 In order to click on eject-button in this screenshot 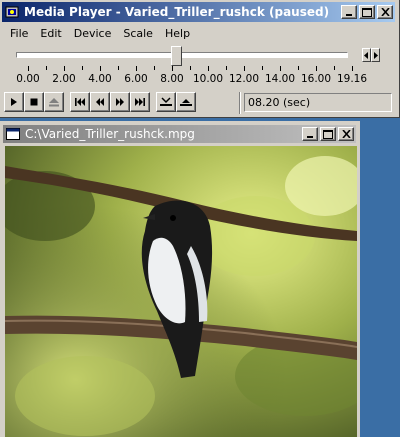, I will do `click(54, 102)`.